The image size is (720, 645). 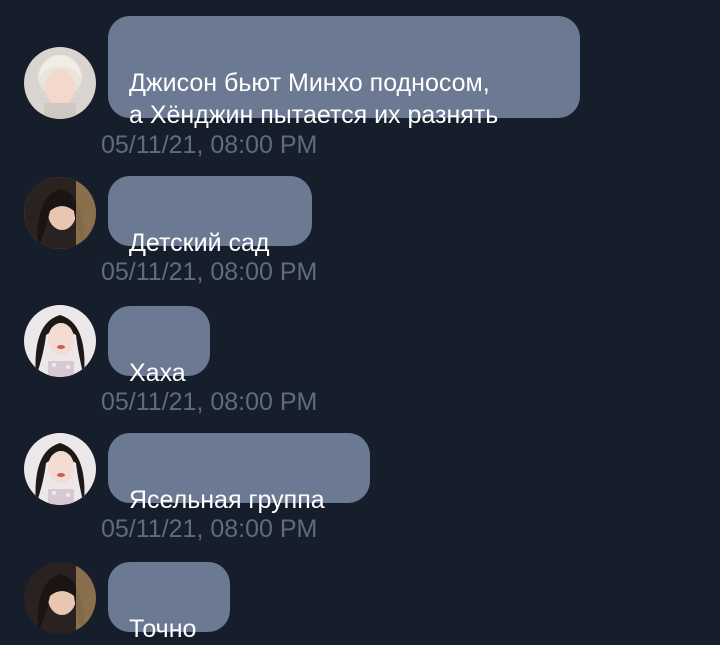 I want to click on message-bubble: Детский сад, so click(x=210, y=216).